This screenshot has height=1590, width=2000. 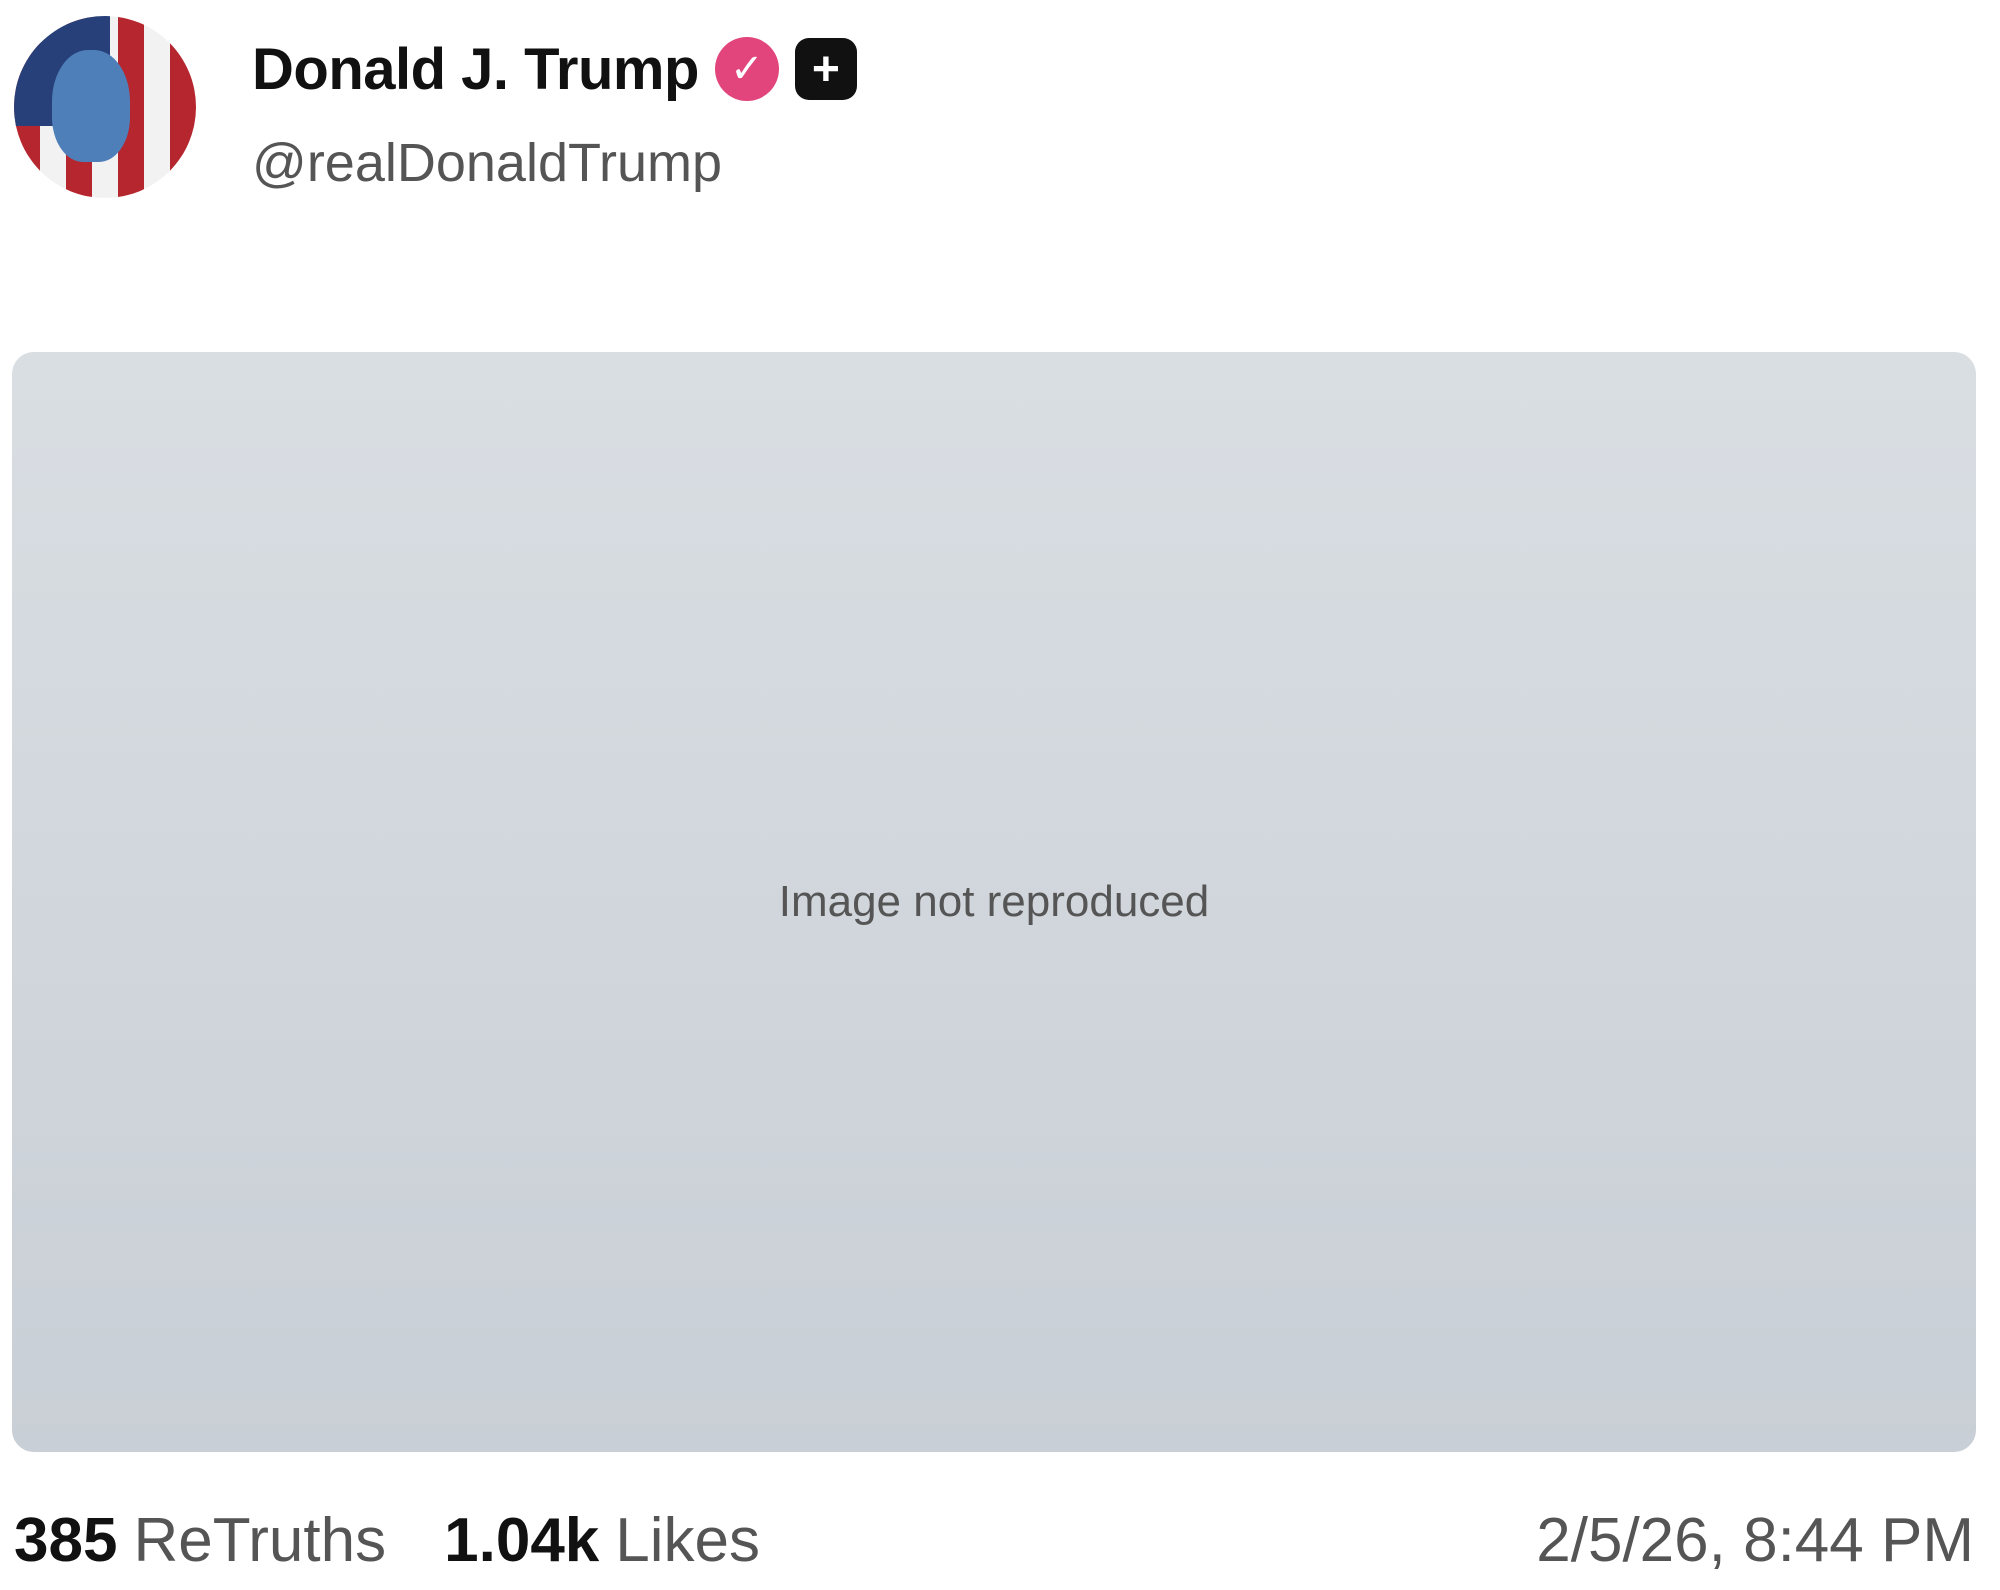 I want to click on retruths-stat: 385 ReTruths, so click(x=200, y=1540).